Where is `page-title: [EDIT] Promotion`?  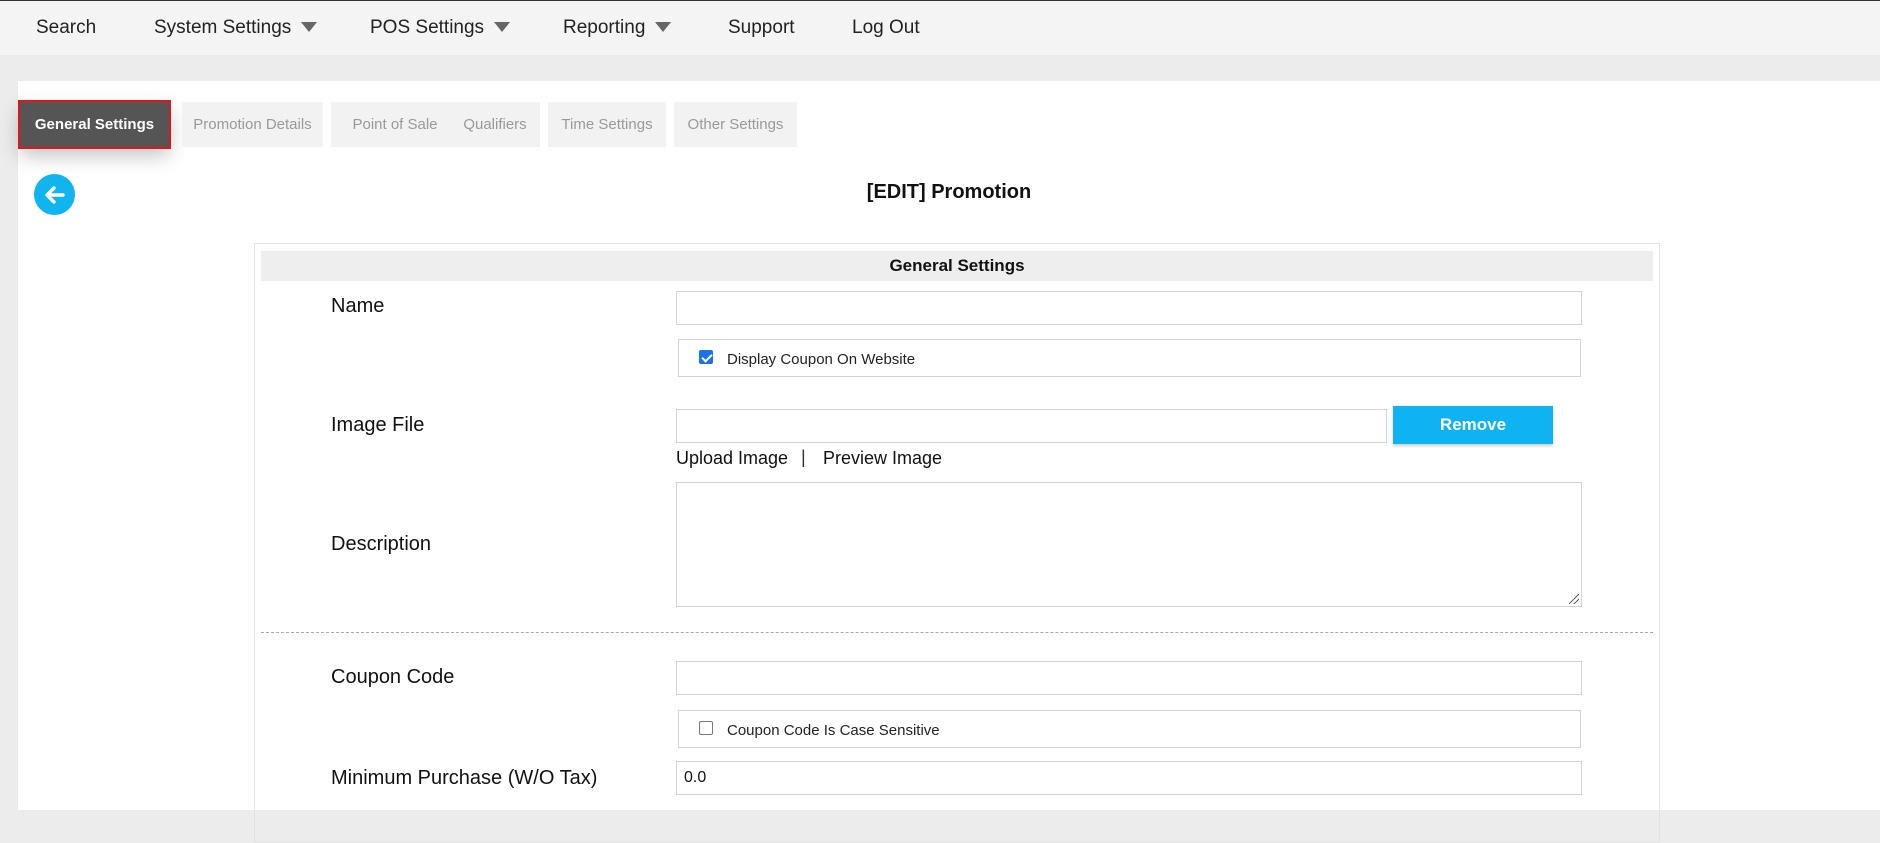
page-title: [EDIT] Promotion is located at coordinates (949, 192).